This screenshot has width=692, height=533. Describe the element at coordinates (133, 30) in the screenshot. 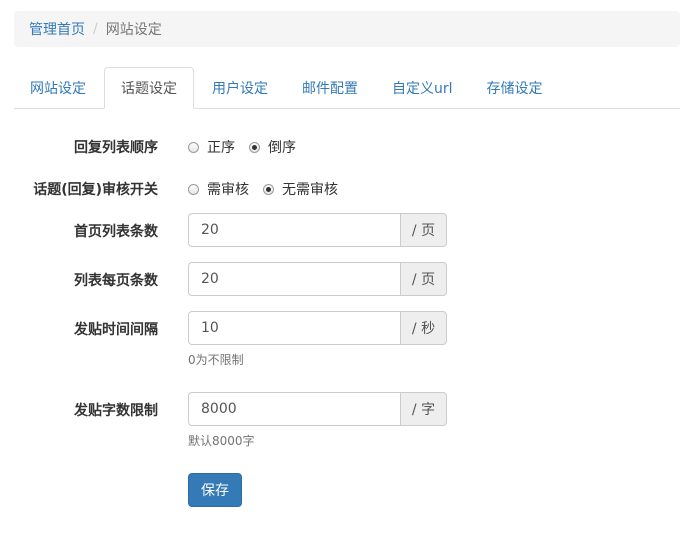

I see `breadcrumb-current: 网站设定` at that location.